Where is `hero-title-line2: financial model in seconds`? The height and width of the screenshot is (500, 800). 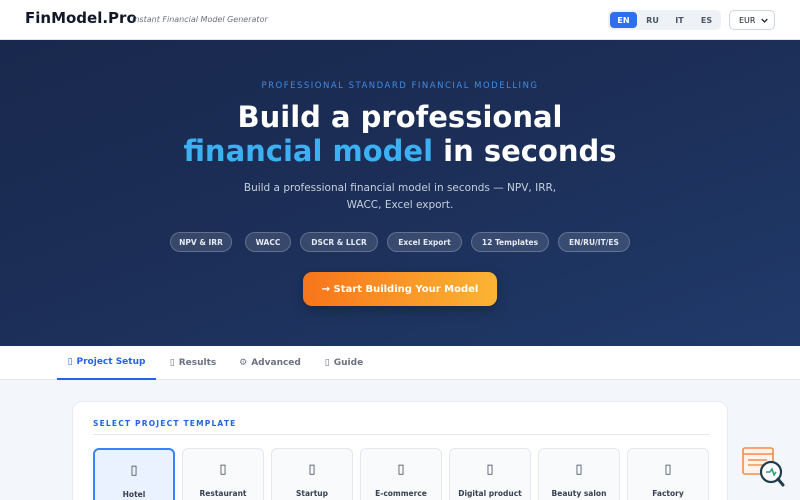
hero-title-line2: financial model in seconds is located at coordinates (400, 151).